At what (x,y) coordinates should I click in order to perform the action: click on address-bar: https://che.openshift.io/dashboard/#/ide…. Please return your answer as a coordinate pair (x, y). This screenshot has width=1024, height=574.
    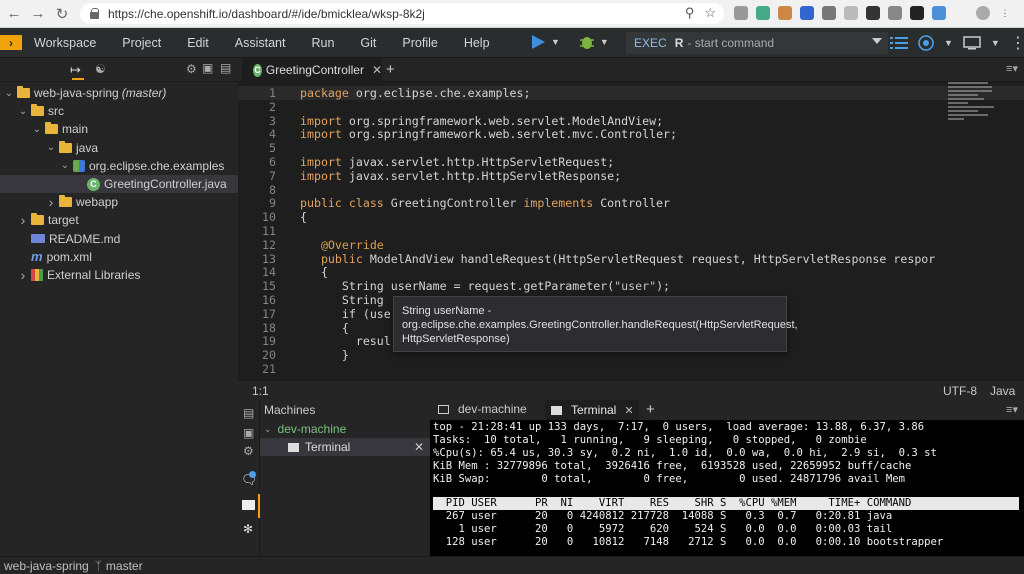
    Looking at the image, I should click on (402, 13).